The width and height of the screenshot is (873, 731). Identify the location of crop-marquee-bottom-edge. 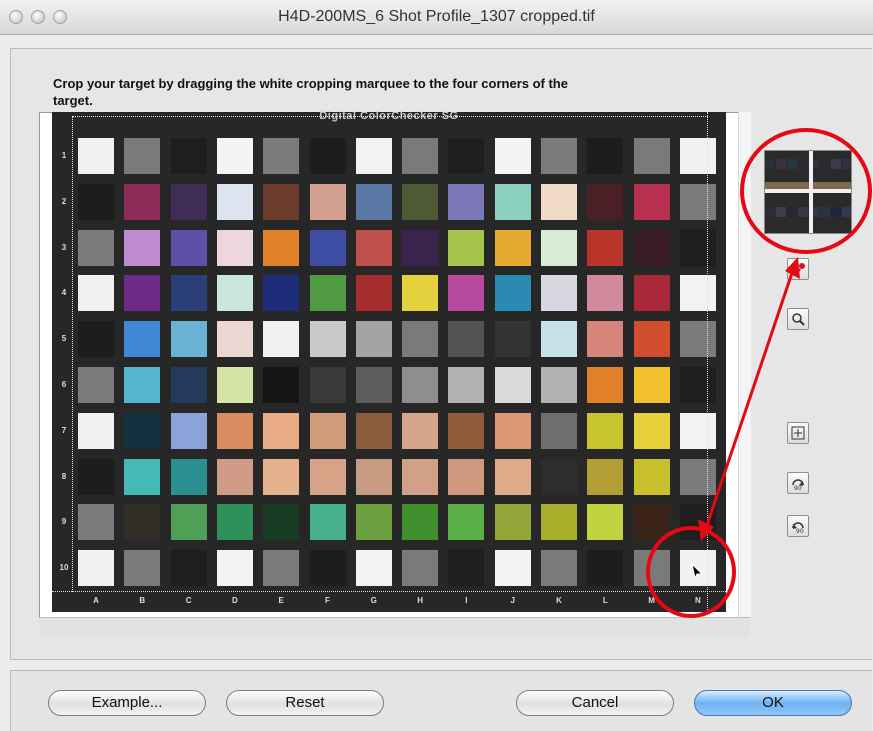
(389, 591).